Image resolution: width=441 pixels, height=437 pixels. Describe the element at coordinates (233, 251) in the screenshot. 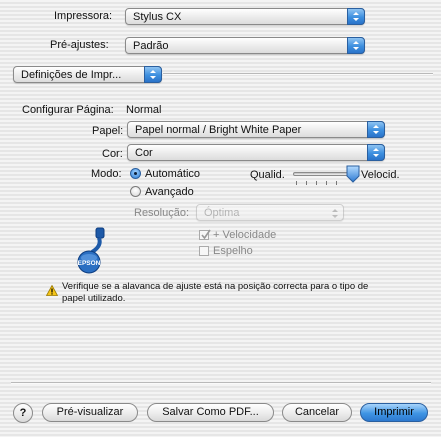

I see `mirror-checkbox-label: Espelho` at that location.